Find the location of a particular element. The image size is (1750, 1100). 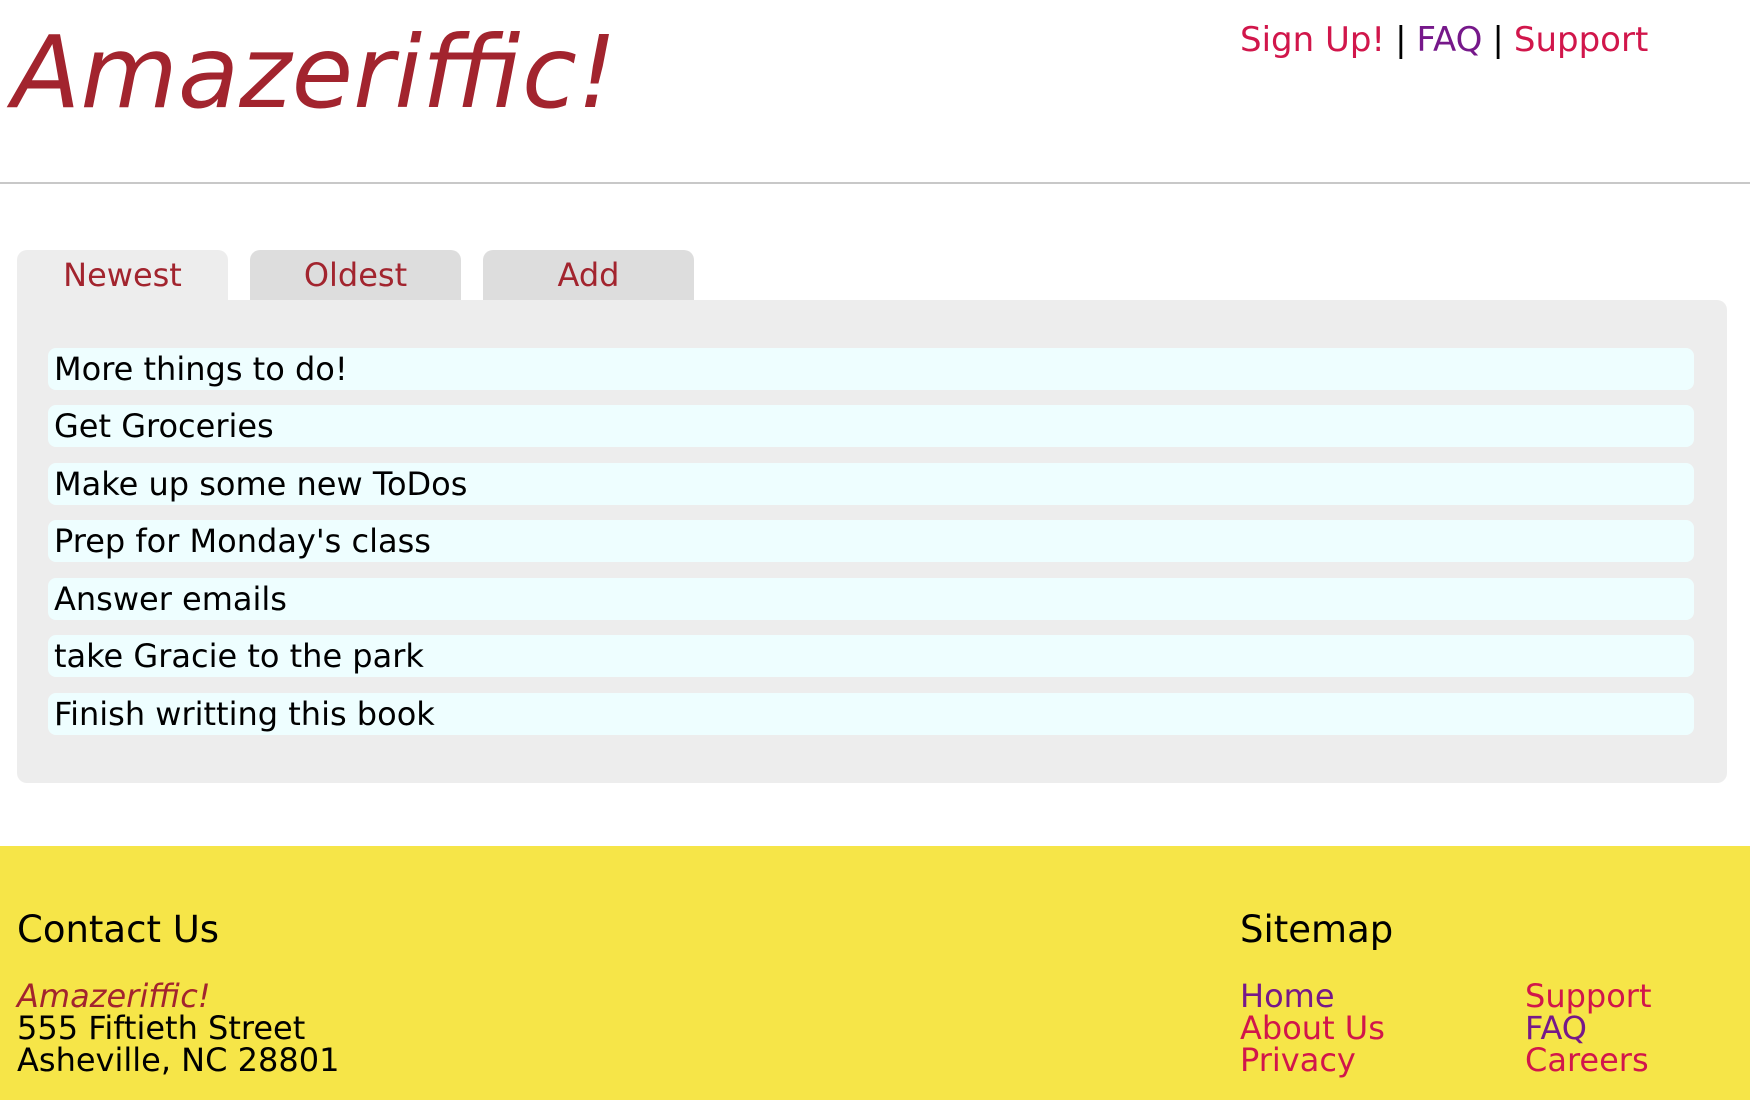

top-nav: Sign Up! | FAQ | Support is located at coordinates (1444, 40).